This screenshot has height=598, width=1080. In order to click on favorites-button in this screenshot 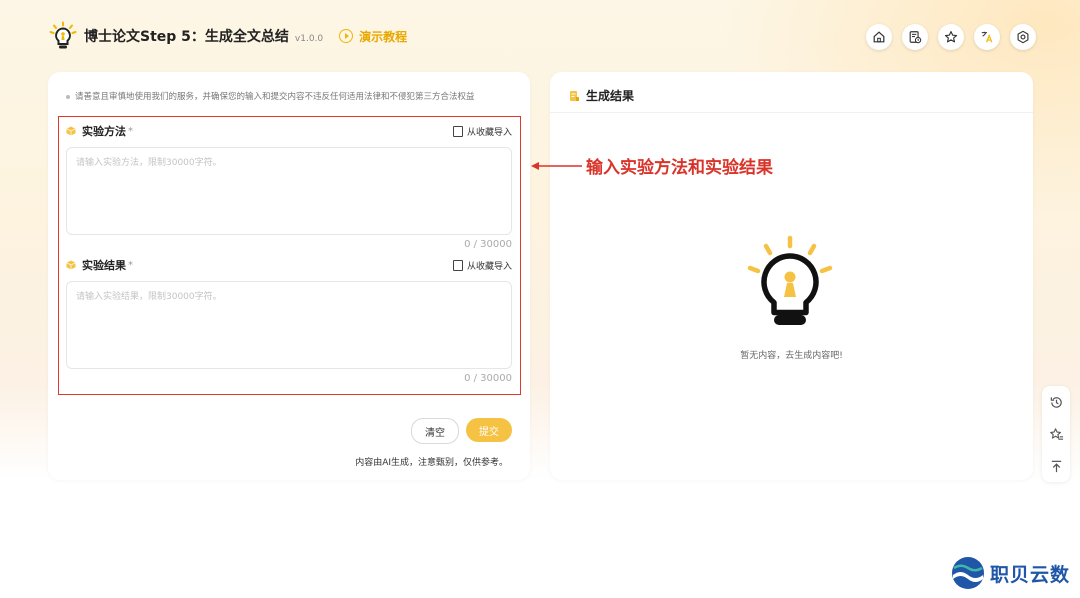, I will do `click(951, 37)`.